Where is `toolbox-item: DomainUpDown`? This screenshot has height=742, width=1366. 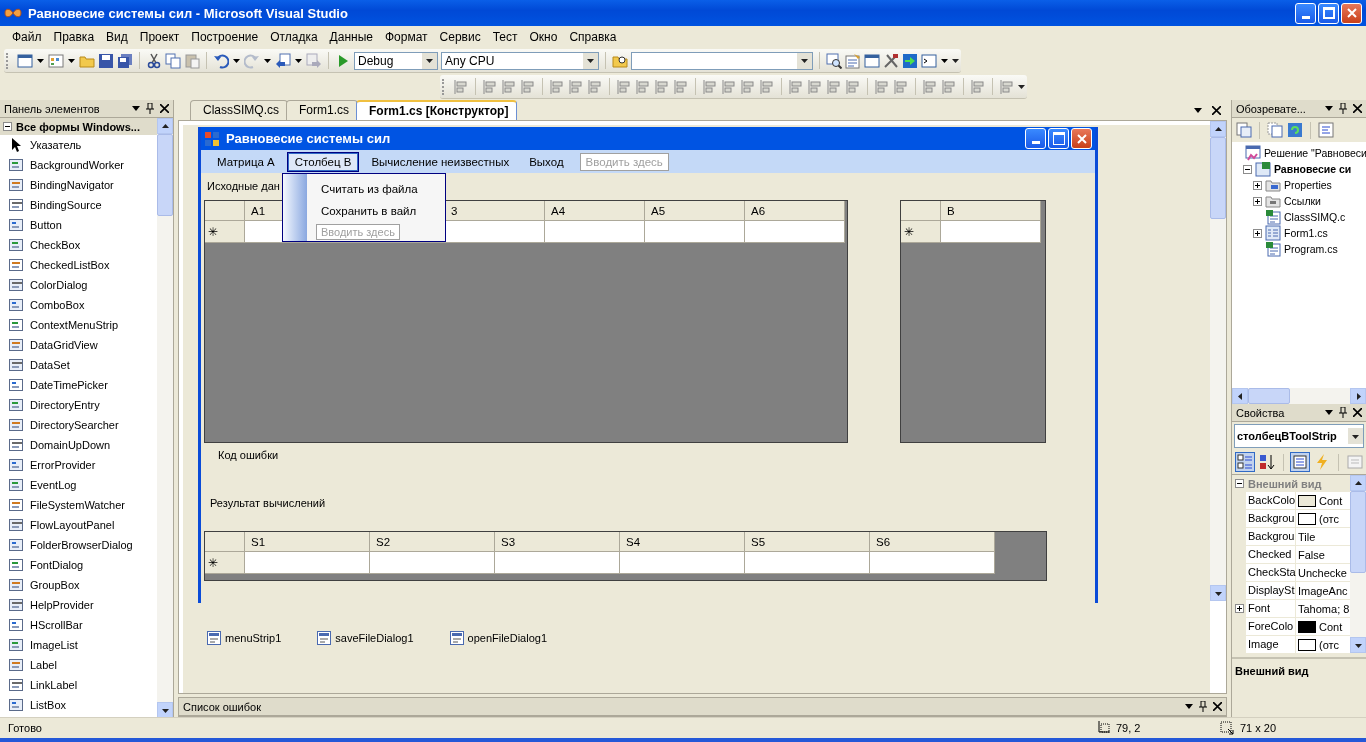 toolbox-item: DomainUpDown is located at coordinates (78, 445).